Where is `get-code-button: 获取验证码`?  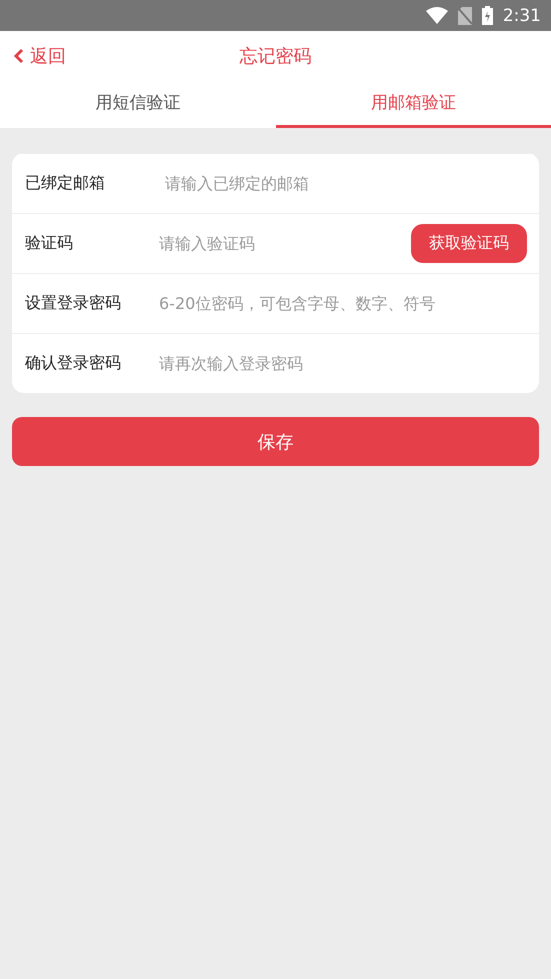
get-code-button: 获取验证码 is located at coordinates (469, 243).